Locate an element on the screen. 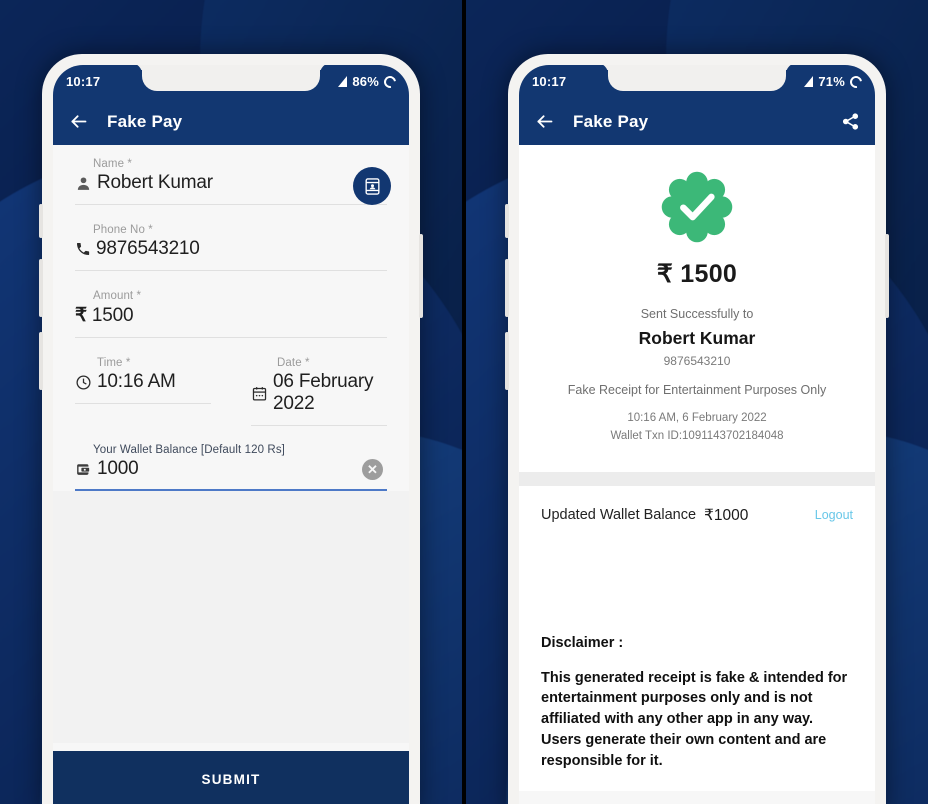 The width and height of the screenshot is (928, 804). card-separator is located at coordinates (697, 478).